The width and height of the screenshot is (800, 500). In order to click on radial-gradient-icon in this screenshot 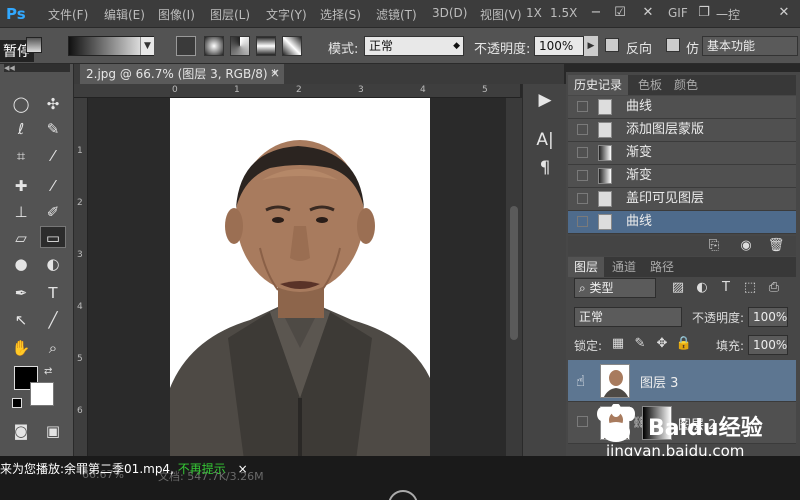, I will do `click(214, 46)`.